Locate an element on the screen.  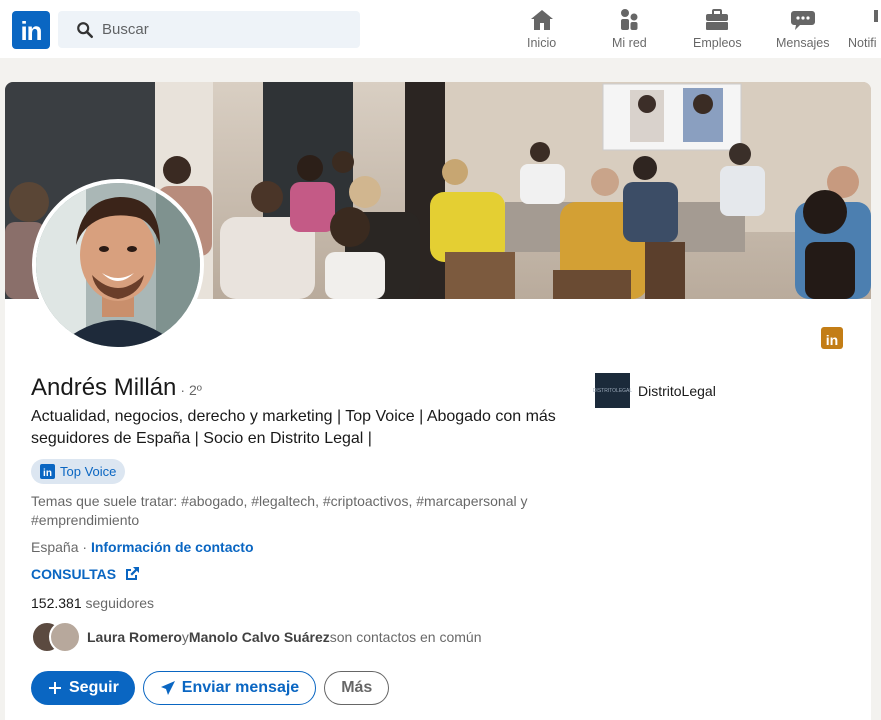
profile-photo is located at coordinates (118, 265).